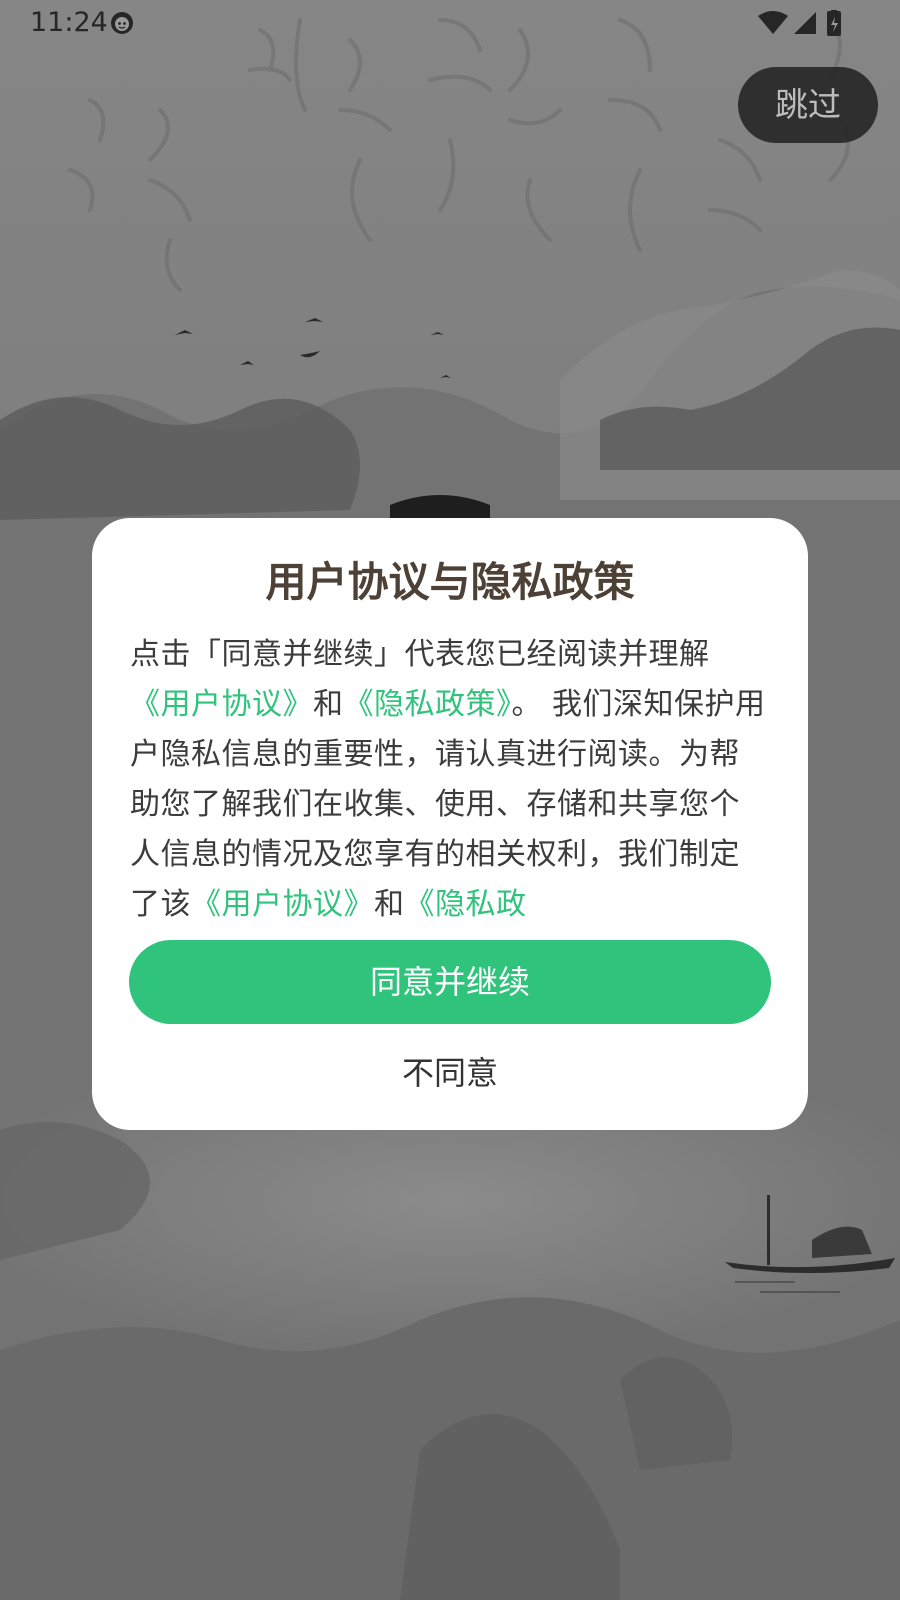 This screenshot has width=900, height=1600. Describe the element at coordinates (450, 982) in the screenshot. I see `agree-and-continue-button: 同意并继续` at that location.